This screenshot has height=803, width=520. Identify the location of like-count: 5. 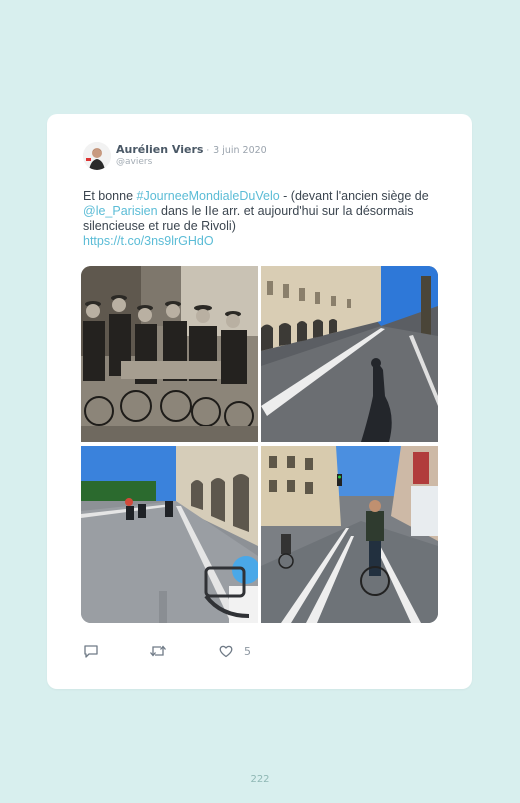
(247, 651).